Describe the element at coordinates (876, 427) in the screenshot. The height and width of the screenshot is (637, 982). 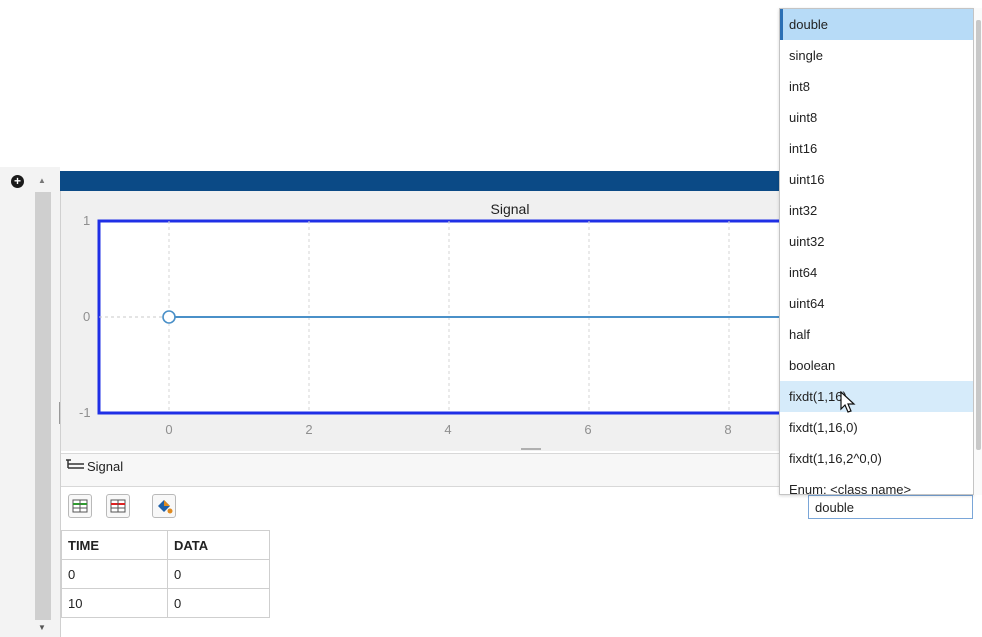
I see `dropdown-option: fixdt(1,16,0)` at that location.